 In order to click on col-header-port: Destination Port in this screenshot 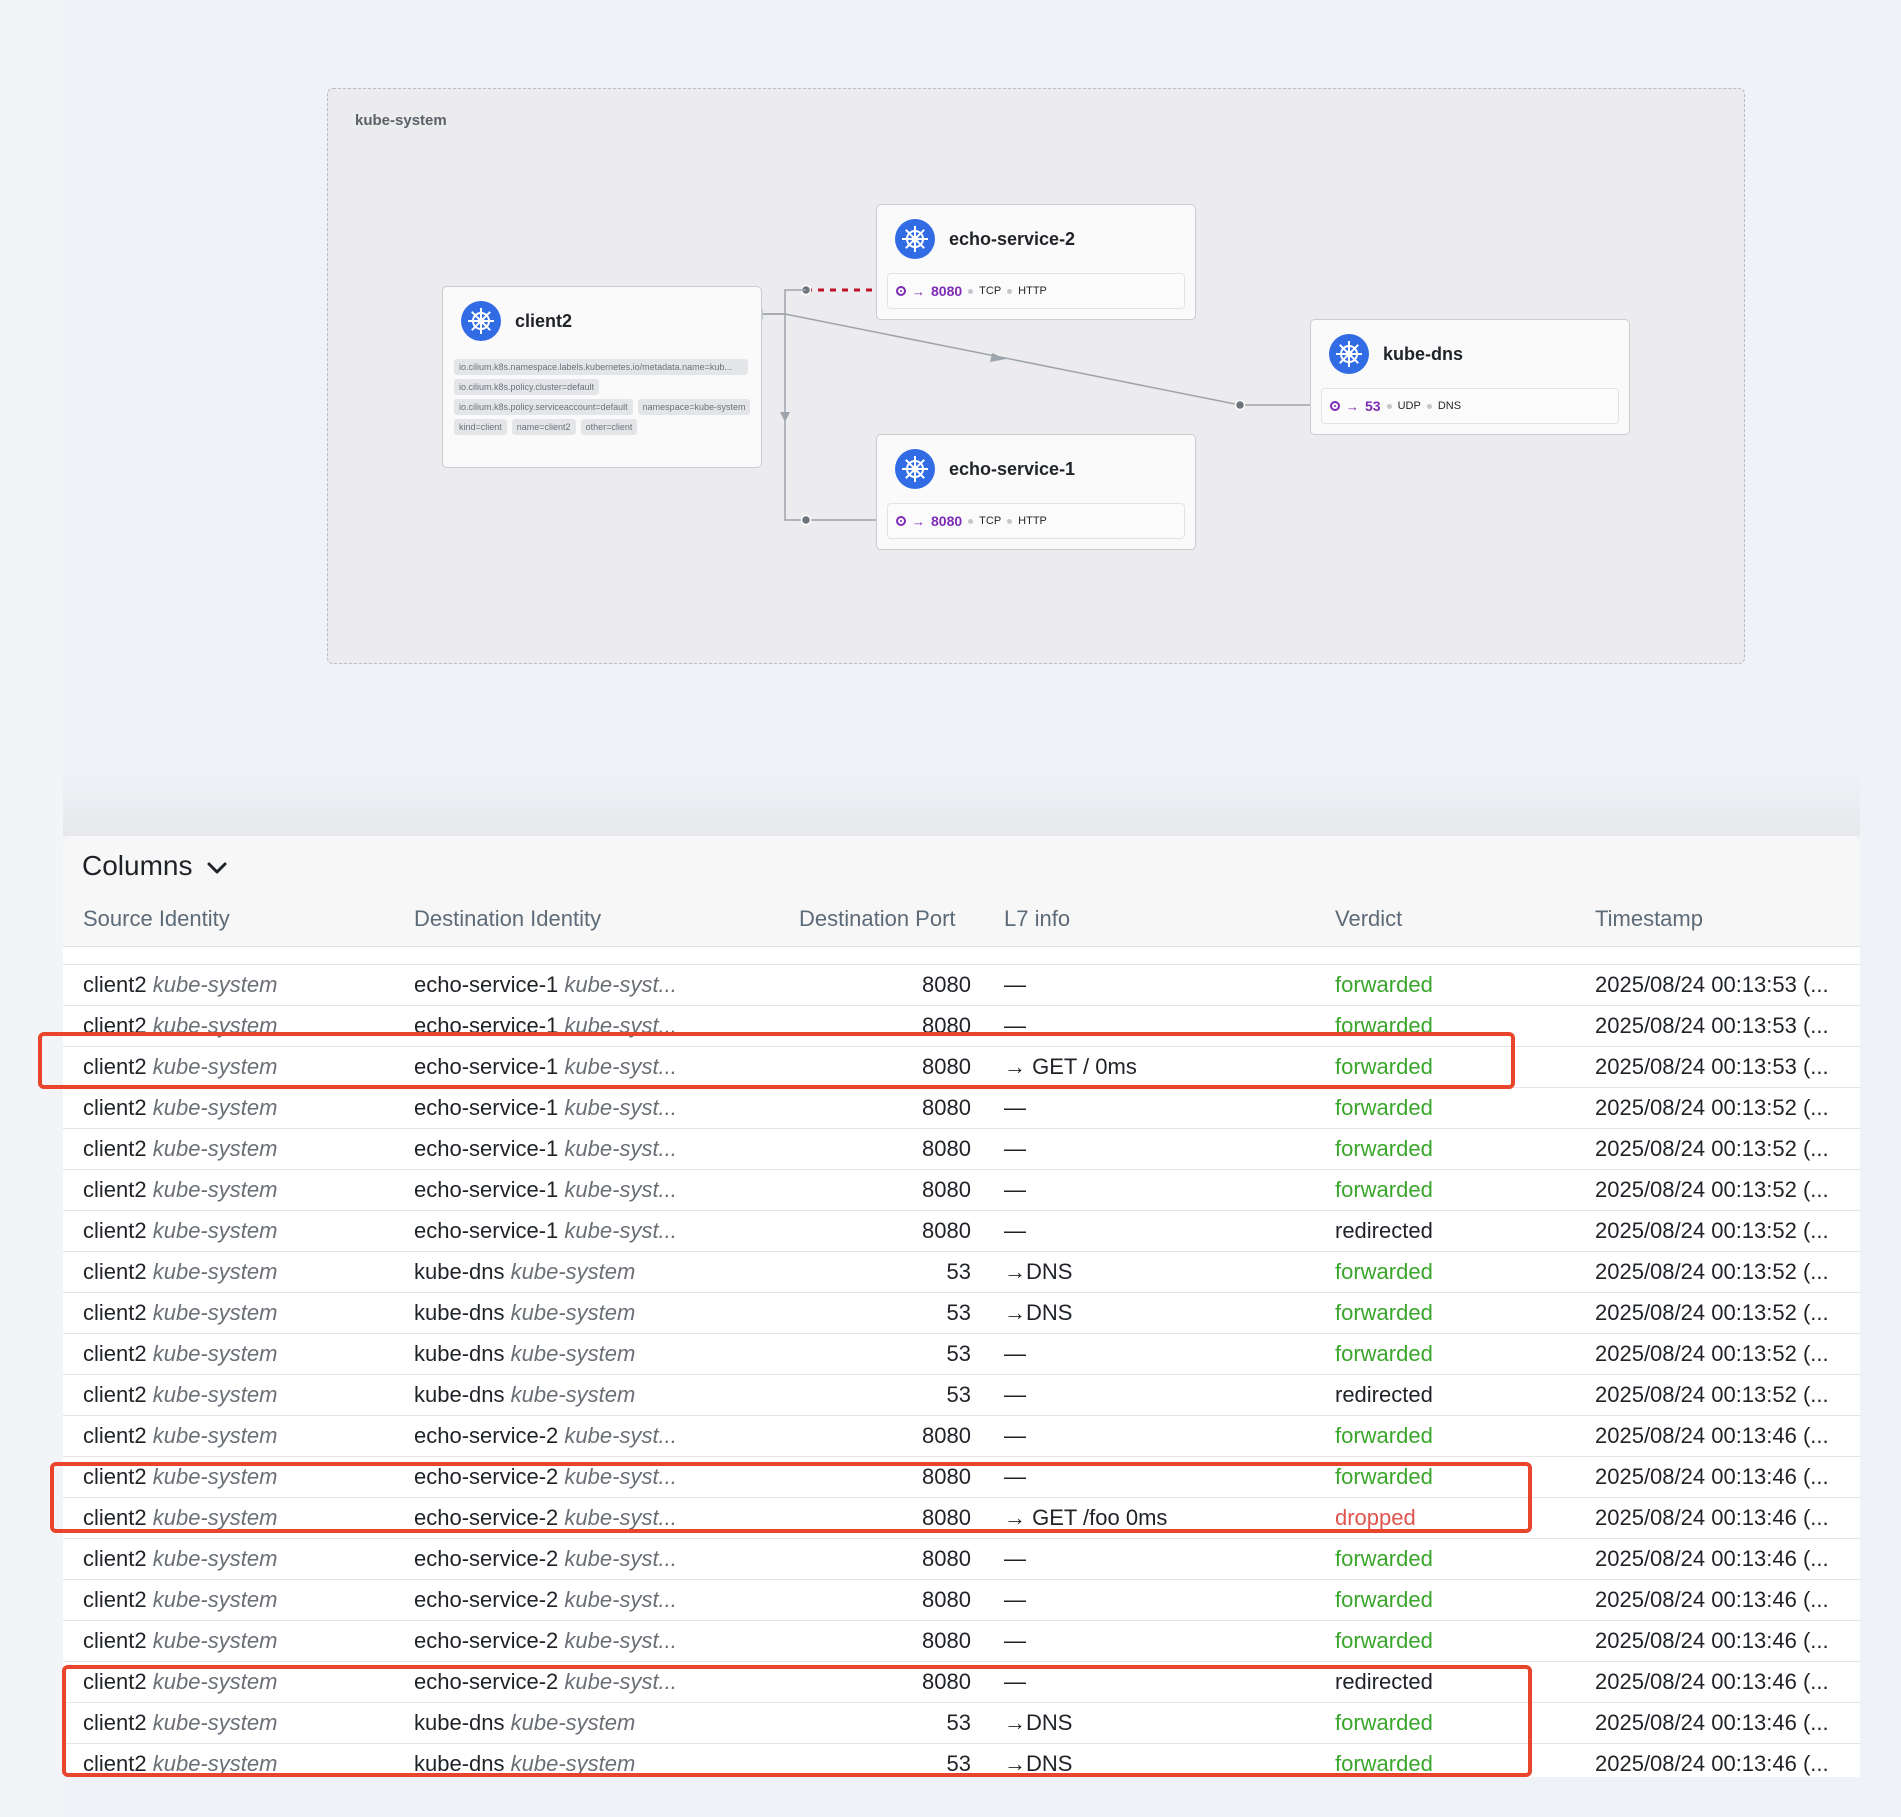, I will do `click(877, 919)`.